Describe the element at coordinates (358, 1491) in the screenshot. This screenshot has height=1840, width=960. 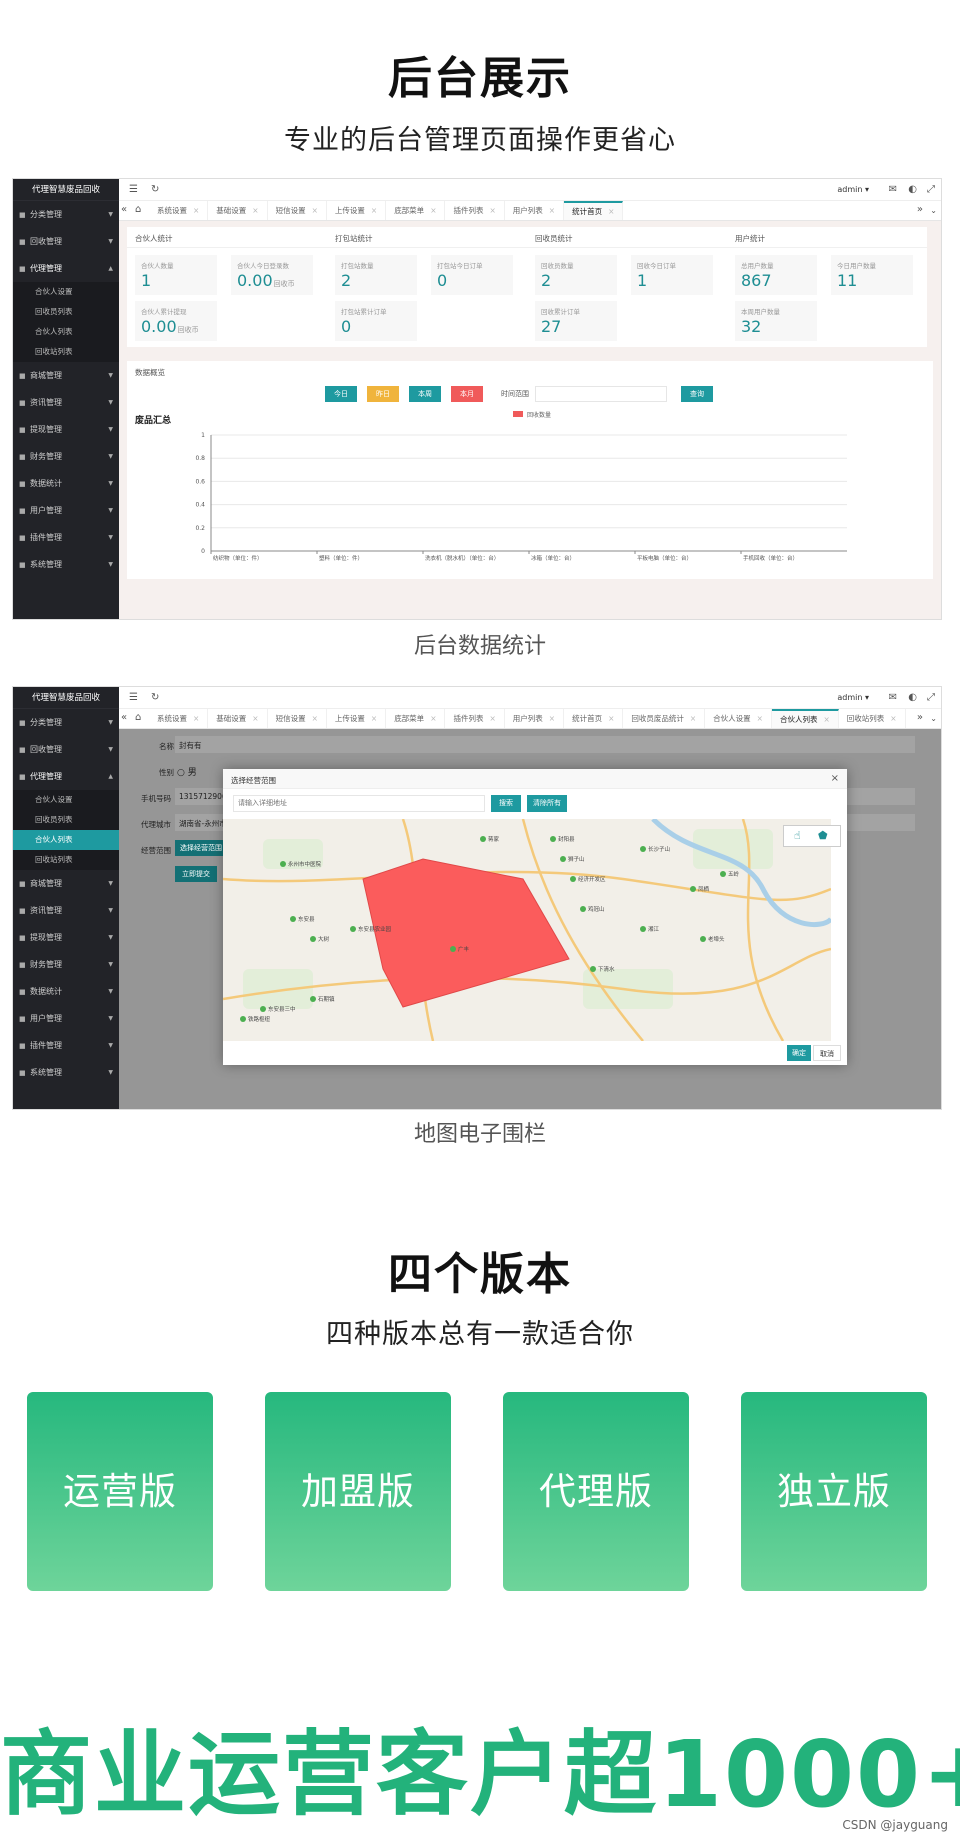
I see `version-card-franchise: 加盟版` at that location.